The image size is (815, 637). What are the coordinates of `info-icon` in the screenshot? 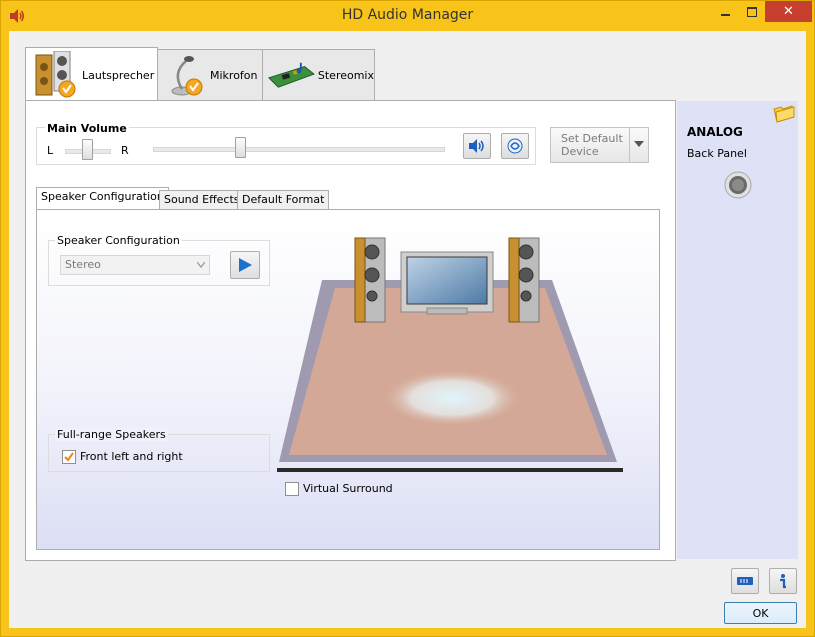 It's located at (783, 581).